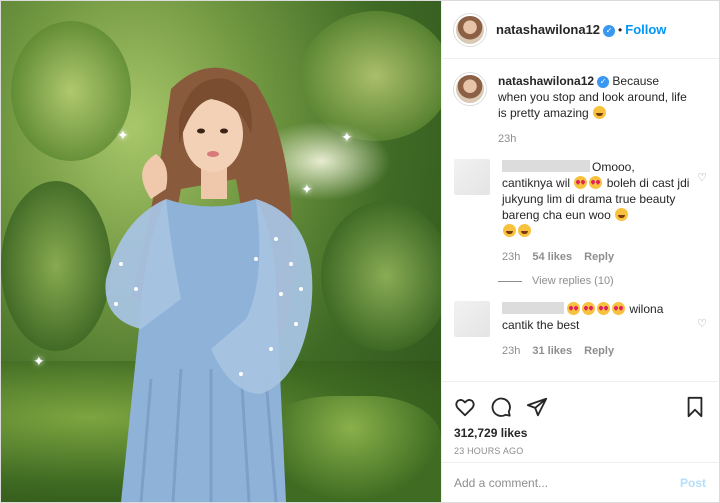 This screenshot has height=503, width=720. Describe the element at coordinates (552, 257) in the screenshot. I see `comment-likes: 54 likes` at that location.